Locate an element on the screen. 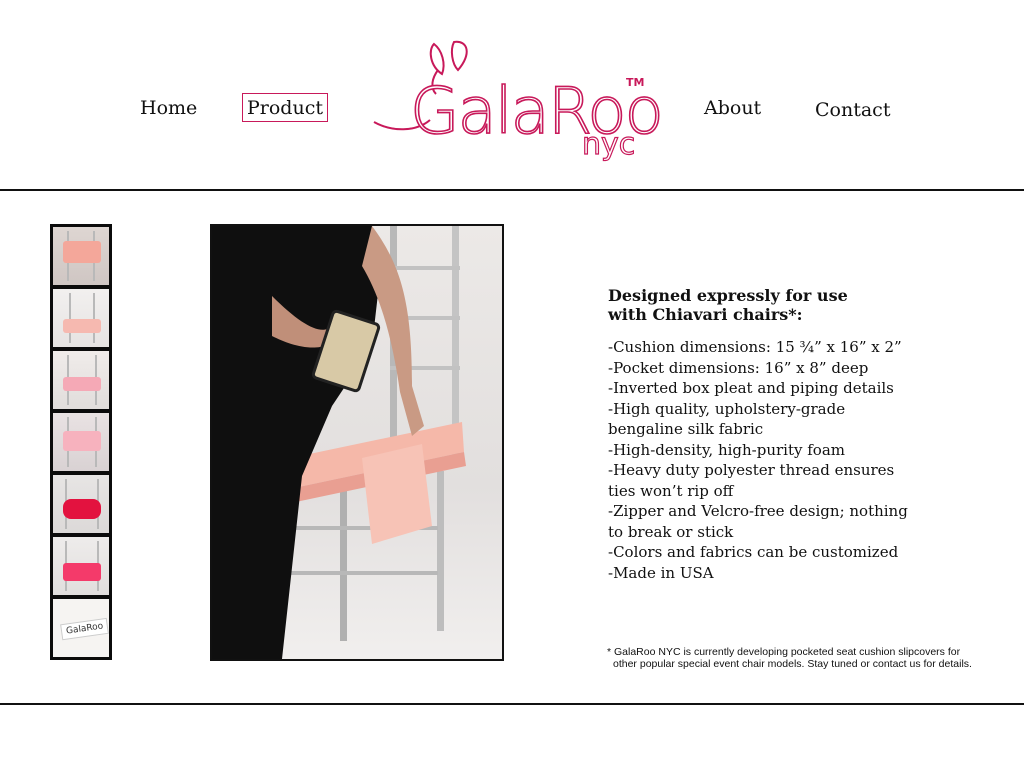 The image size is (1024, 768). feature-line: -Made in USA is located at coordinates (661, 572).